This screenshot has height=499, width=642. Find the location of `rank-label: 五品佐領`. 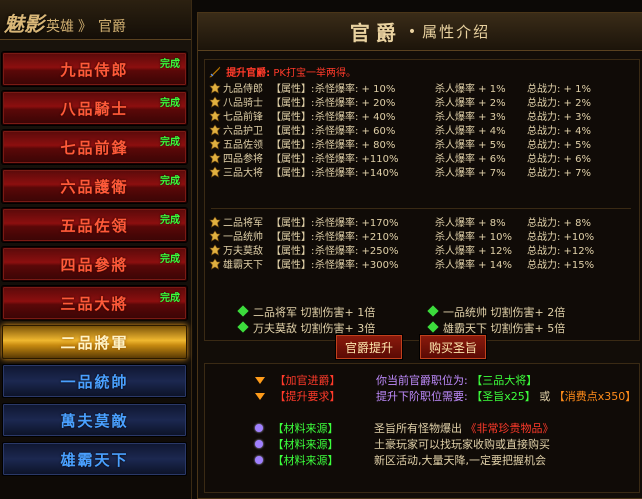

rank-label: 五品佐領 is located at coordinates (94, 225).